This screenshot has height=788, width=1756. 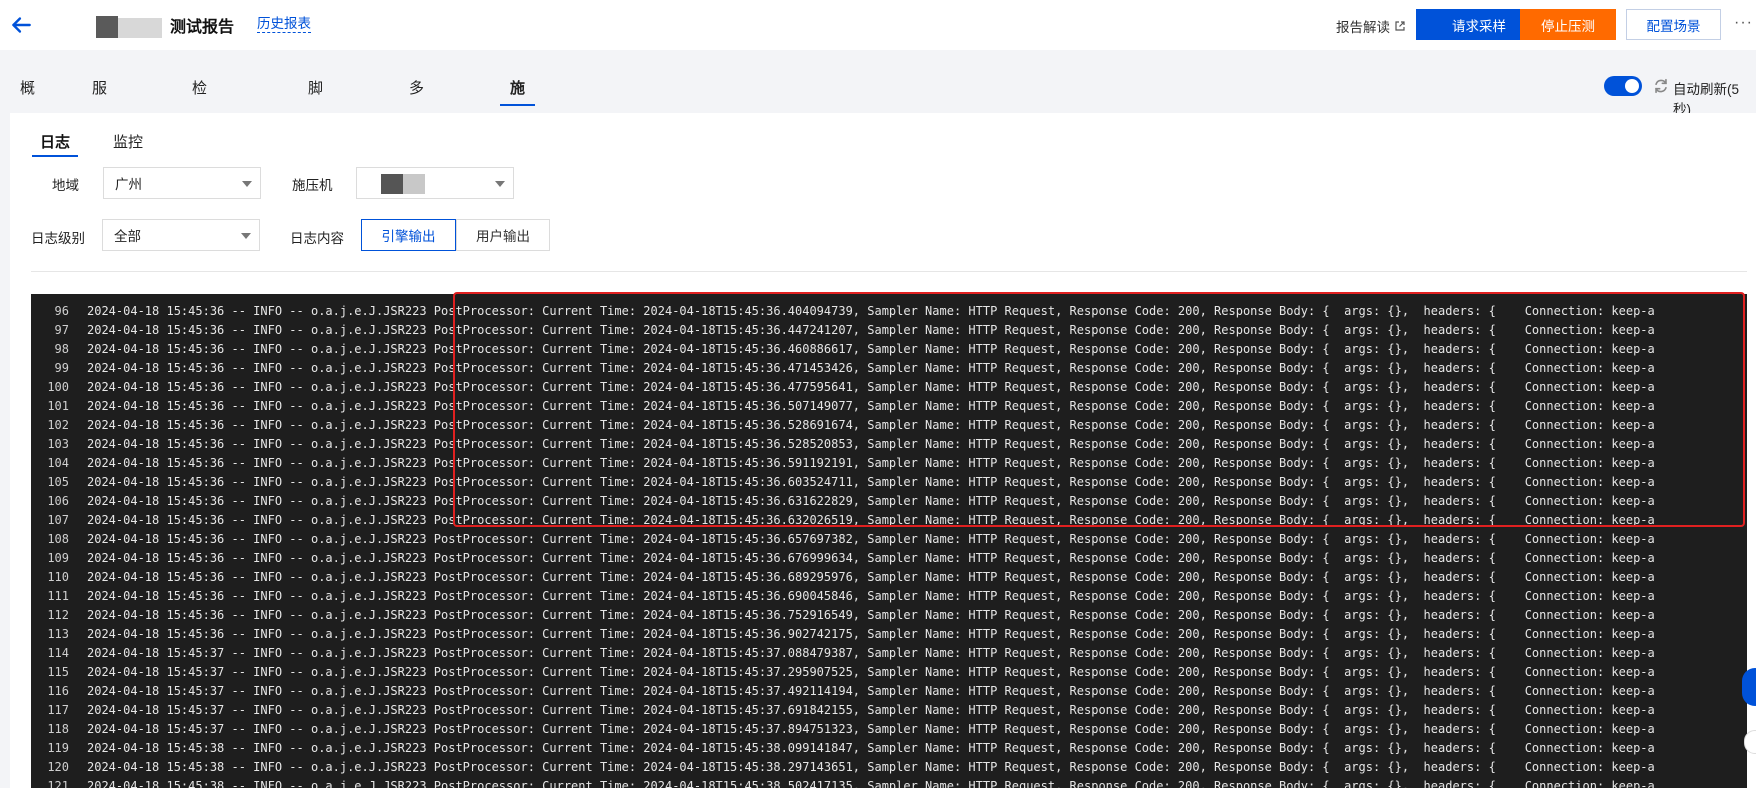 I want to click on tab-load-machine: 施压机, so click(x=518, y=118).